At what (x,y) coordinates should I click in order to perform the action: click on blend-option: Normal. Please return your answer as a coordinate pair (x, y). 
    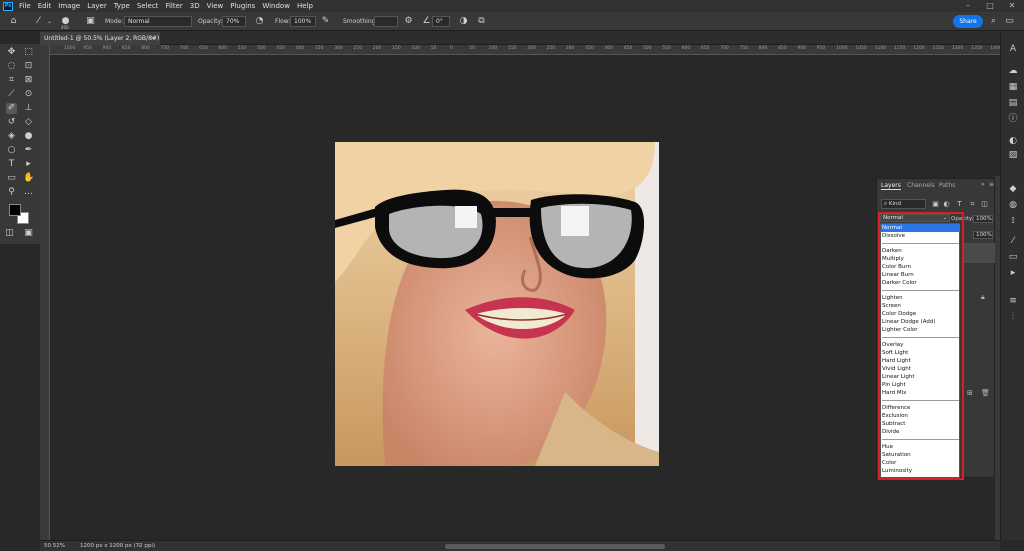
    Looking at the image, I should click on (920, 228).